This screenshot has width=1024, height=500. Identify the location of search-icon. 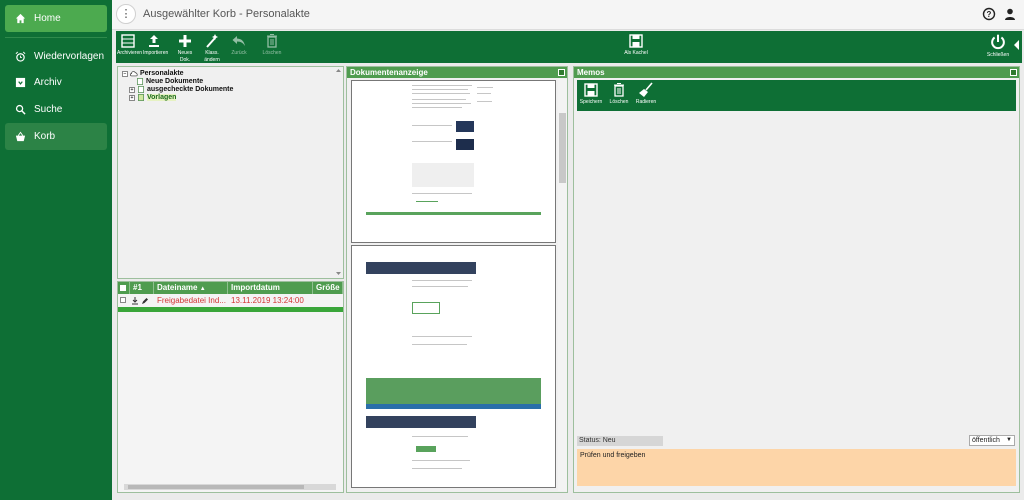
(20, 109).